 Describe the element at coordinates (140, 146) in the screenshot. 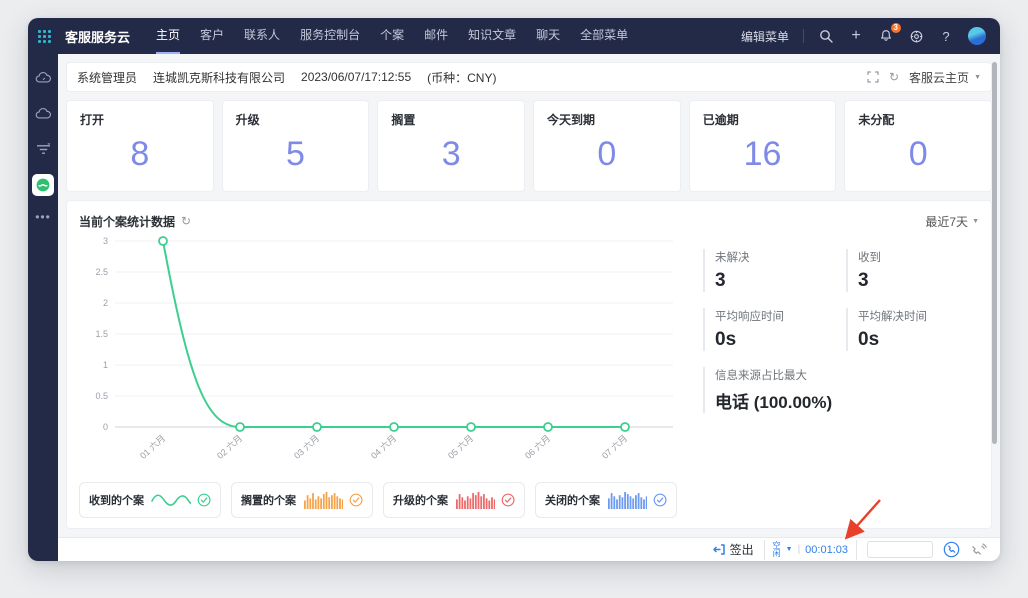

I see `stat-card-0: 打开 8` at that location.